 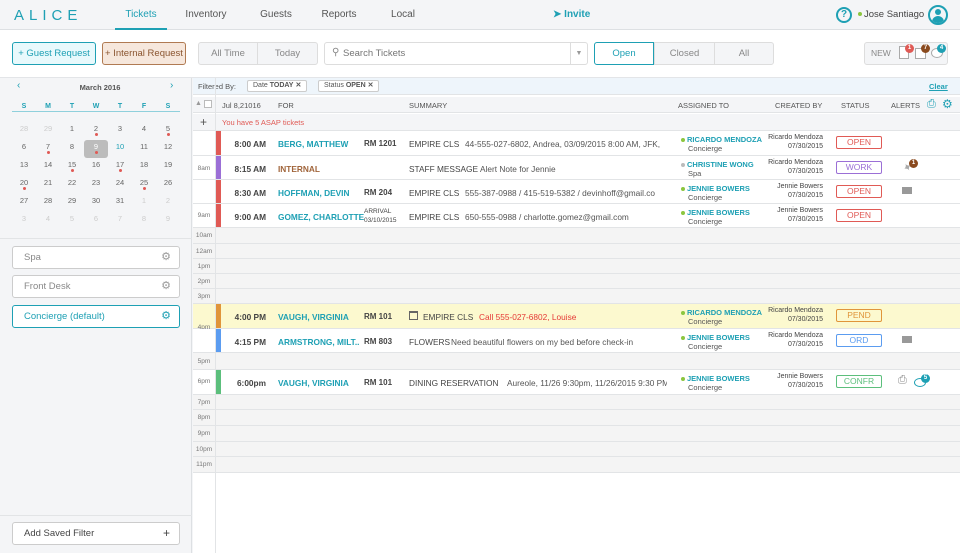 What do you see at coordinates (624, 53) in the screenshot?
I see `open-filter: Open` at bounding box center [624, 53].